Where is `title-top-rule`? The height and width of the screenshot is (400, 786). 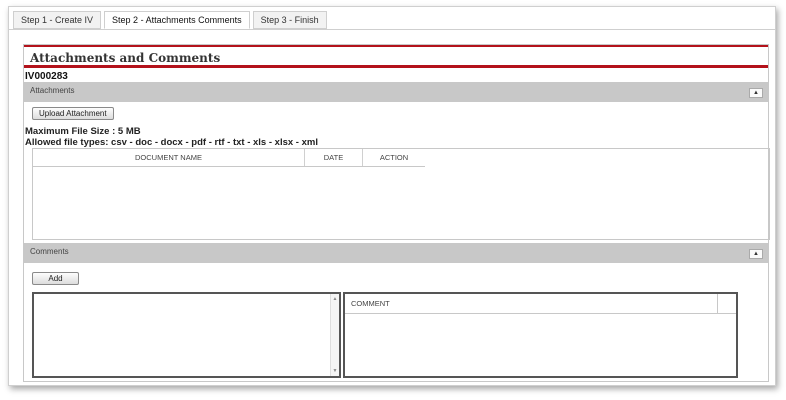
title-top-rule is located at coordinates (396, 46).